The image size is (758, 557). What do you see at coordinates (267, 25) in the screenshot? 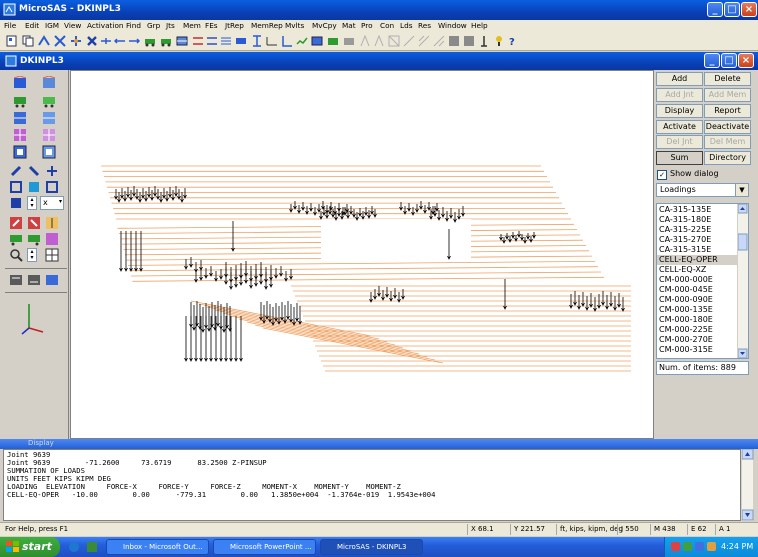
I see `menu-memrep: MemRep` at bounding box center [267, 25].